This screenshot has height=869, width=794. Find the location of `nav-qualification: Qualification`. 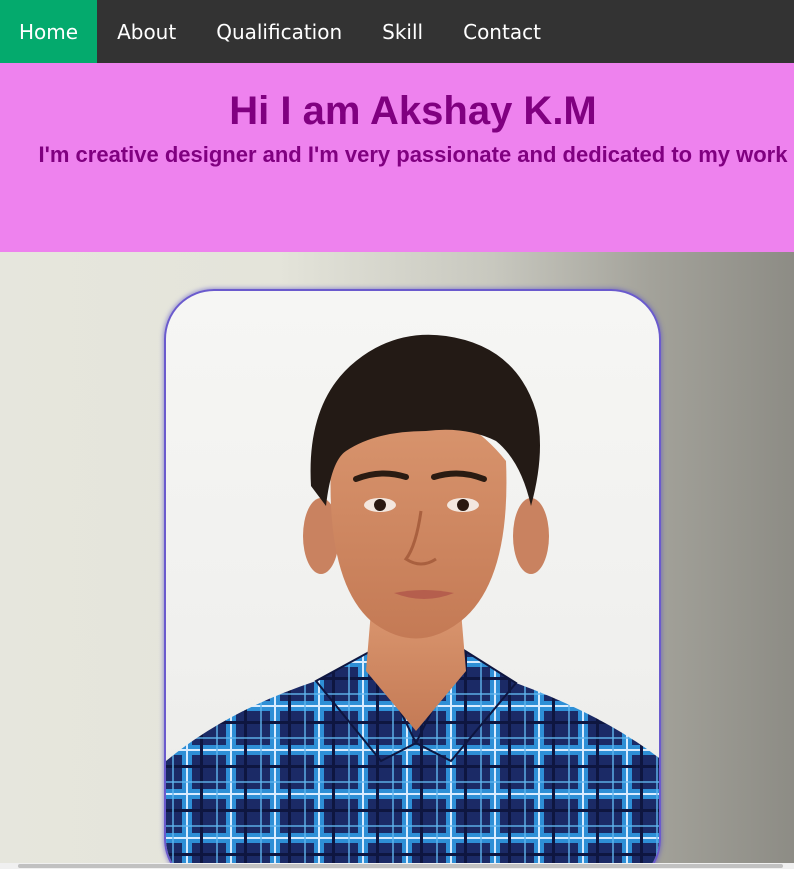

nav-qualification: Qualification is located at coordinates (279, 31).